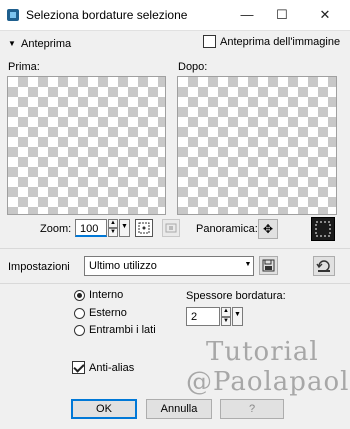 The height and width of the screenshot is (429, 350). I want to click on zoom-fit-icon, so click(171, 228).